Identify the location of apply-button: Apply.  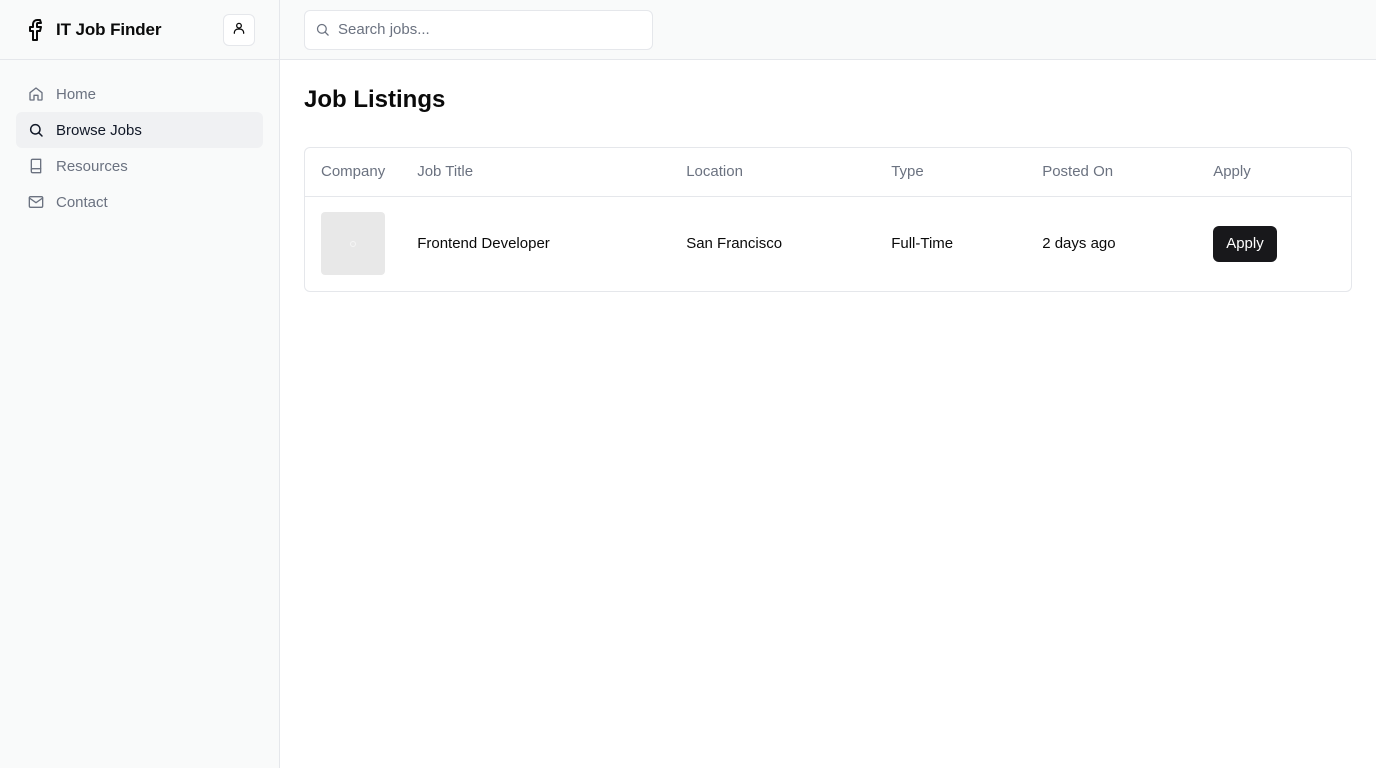
(1245, 243).